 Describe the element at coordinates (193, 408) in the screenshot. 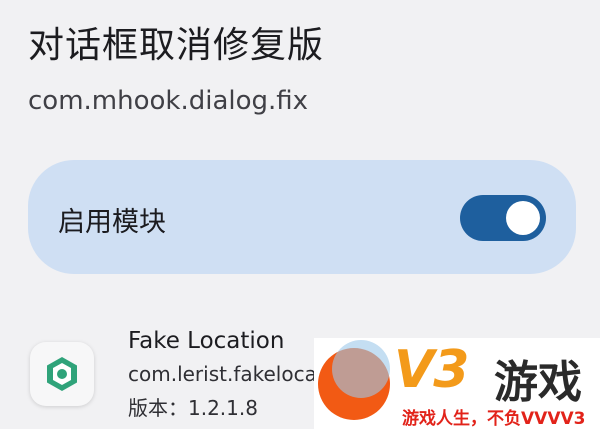

I see `app-version: 版本：1.2.1.8` at that location.